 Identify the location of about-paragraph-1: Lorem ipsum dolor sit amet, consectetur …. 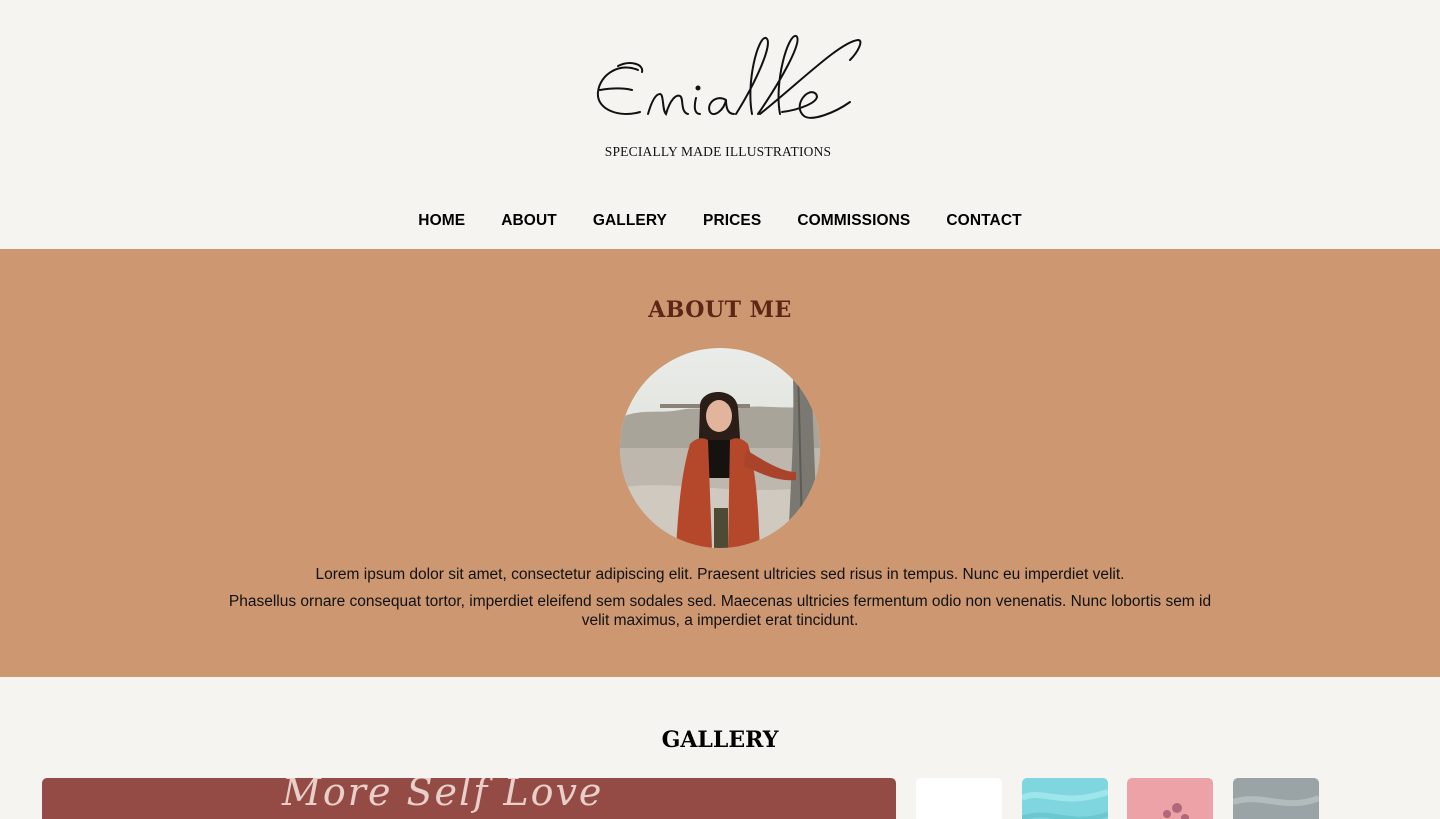
(720, 574).